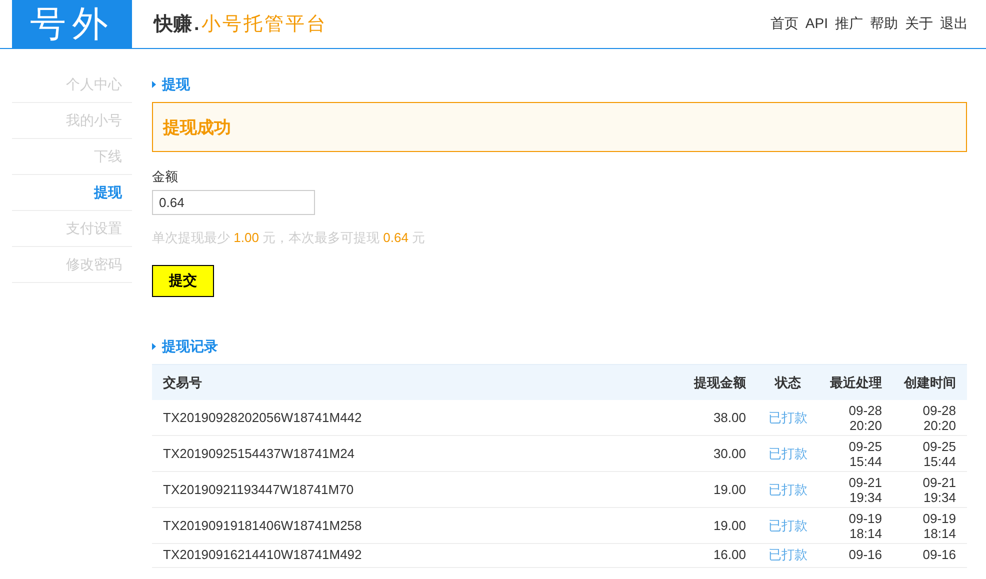  Describe the element at coordinates (954, 24) in the screenshot. I see `nav-link: 退出` at that location.